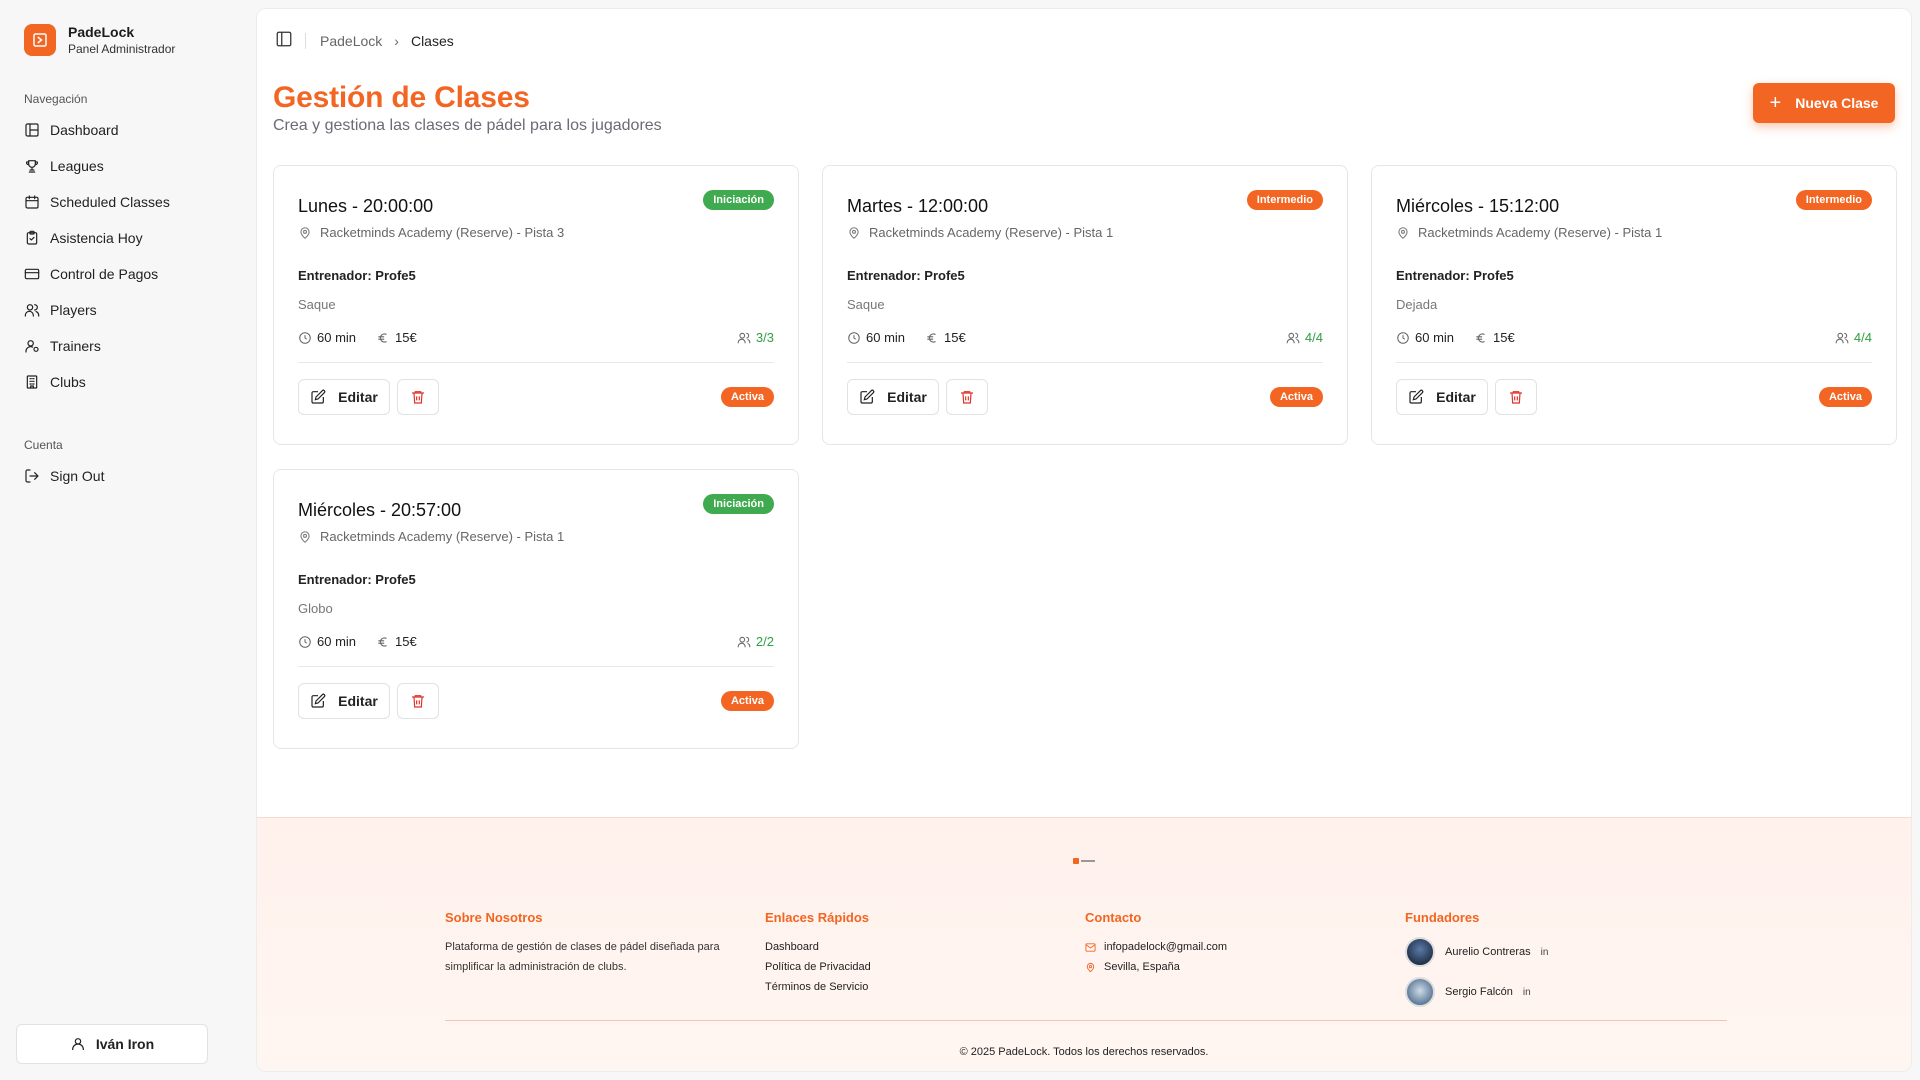 This screenshot has height=1080, width=1920. Describe the element at coordinates (351, 41) in the screenshot. I see `breadcrumb-root: PadeLock` at that location.